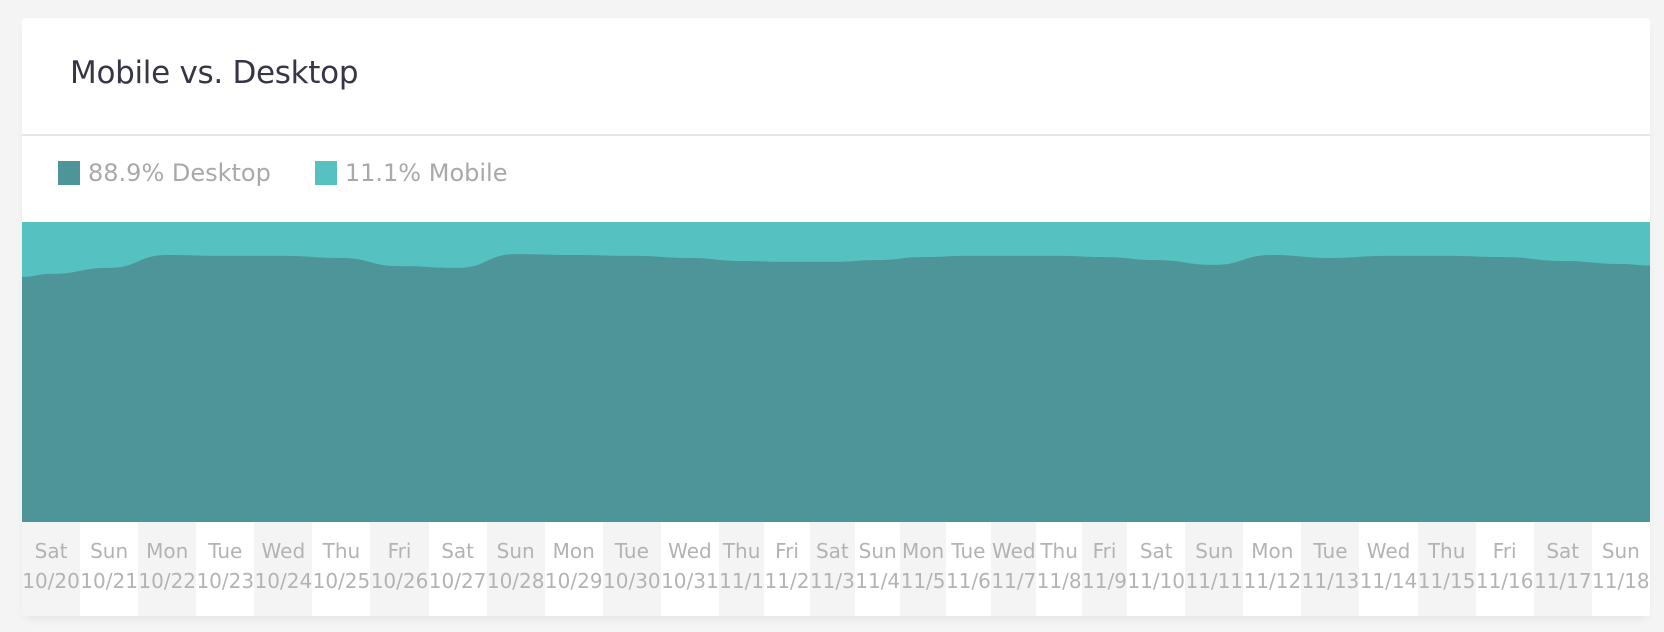 Image resolution: width=1664 pixels, height=632 pixels. I want to click on x-tick-date: 11/9, so click(1104, 581).